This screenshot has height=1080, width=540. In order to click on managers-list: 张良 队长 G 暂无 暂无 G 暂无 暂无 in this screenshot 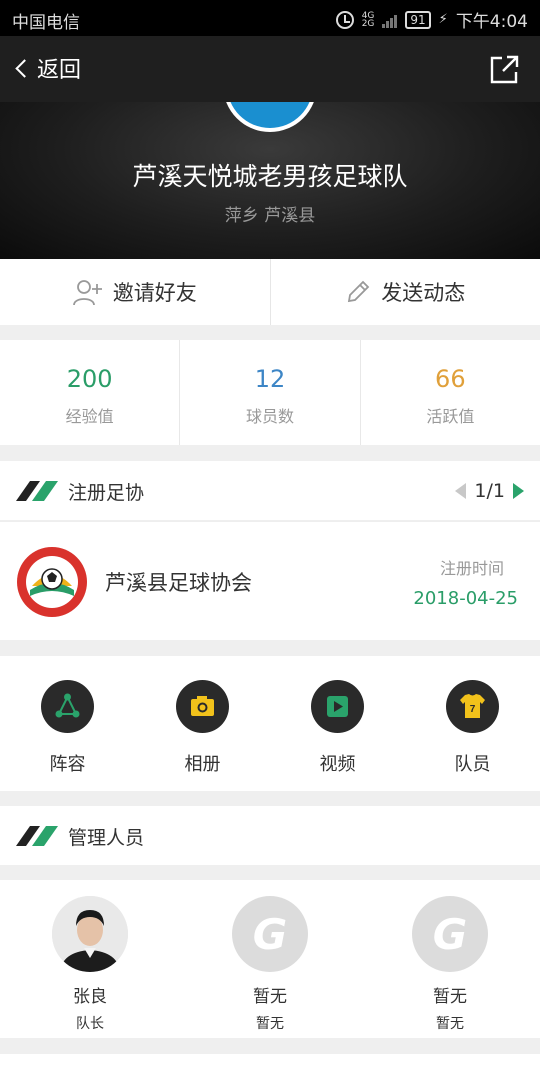, I will do `click(270, 959)`.